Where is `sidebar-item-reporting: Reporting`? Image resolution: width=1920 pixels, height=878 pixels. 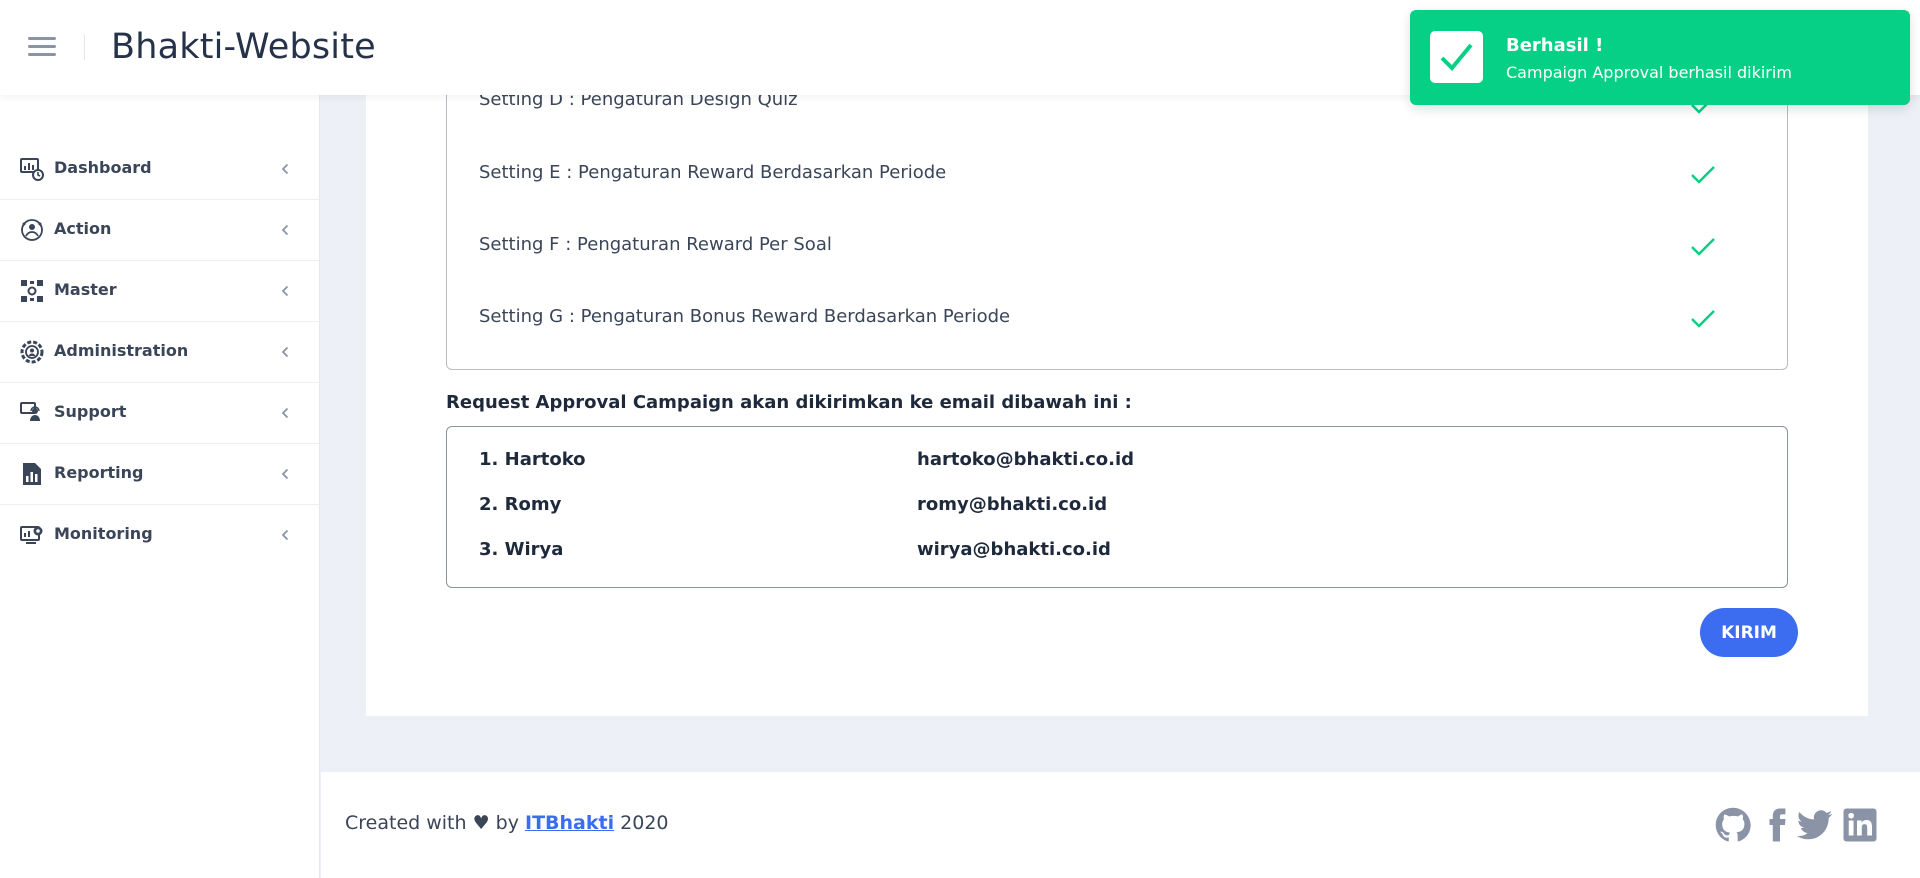 sidebar-item-reporting: Reporting is located at coordinates (160, 474).